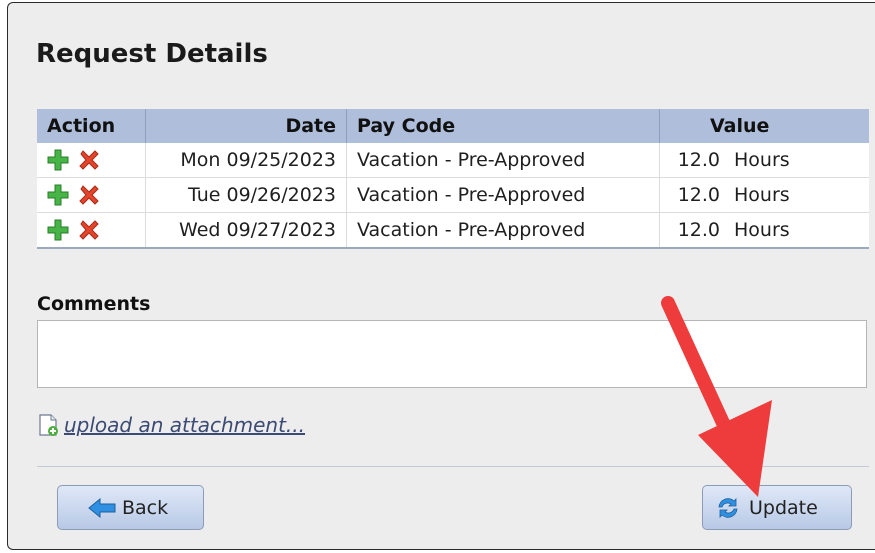 This screenshot has height=553, width=875. I want to click on back-button: Back, so click(130, 507).